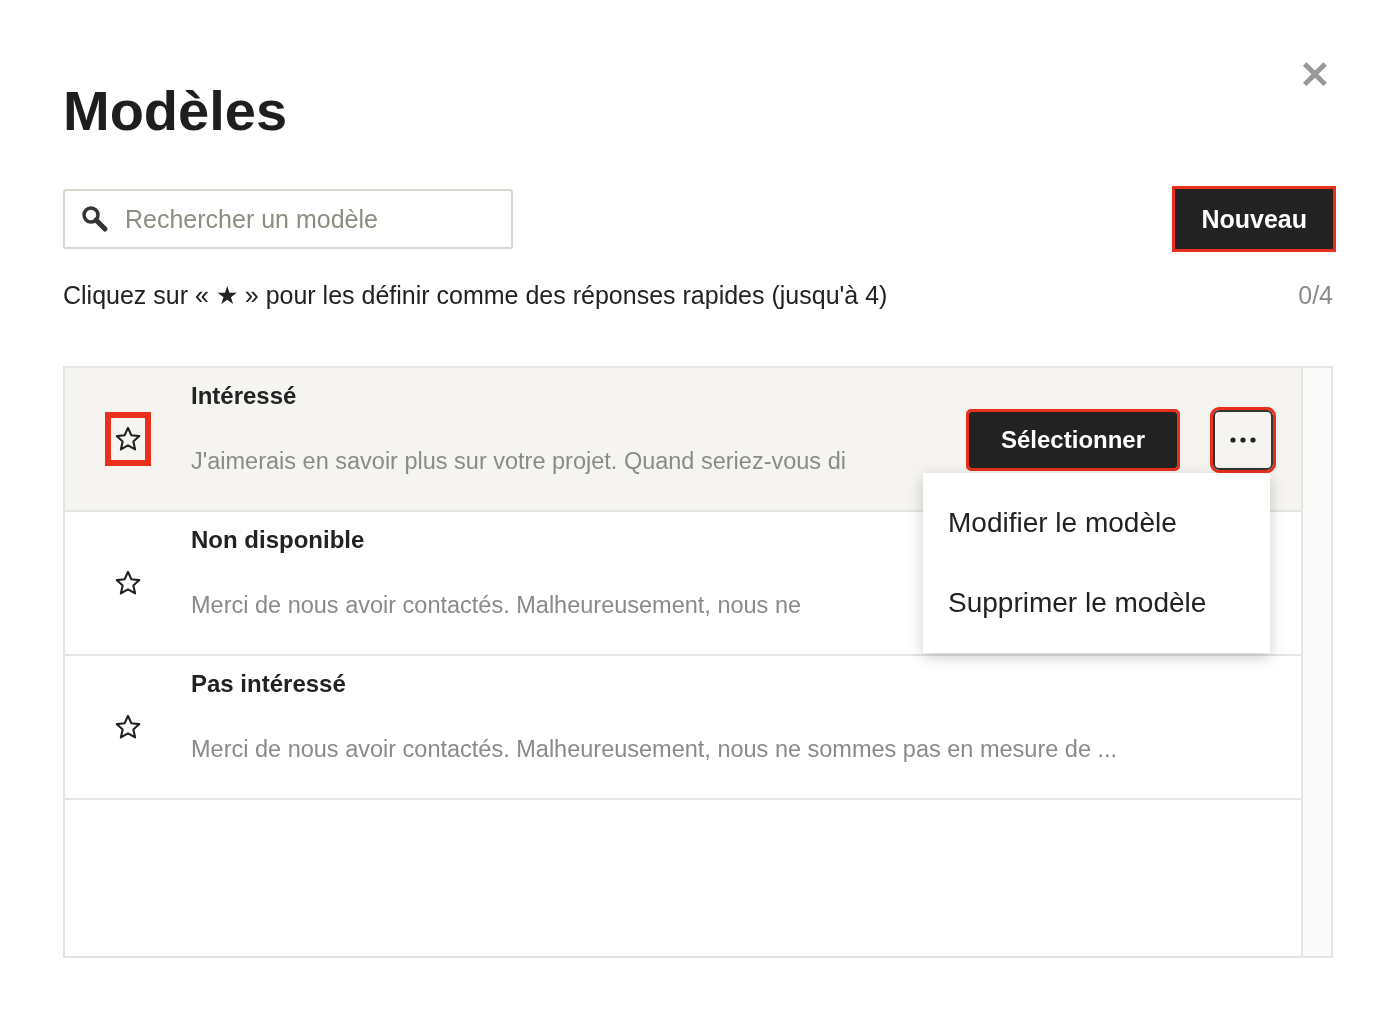 This screenshot has width=1394, height=1010. I want to click on menu-item: Supprimer le modèle, so click(1096, 603).